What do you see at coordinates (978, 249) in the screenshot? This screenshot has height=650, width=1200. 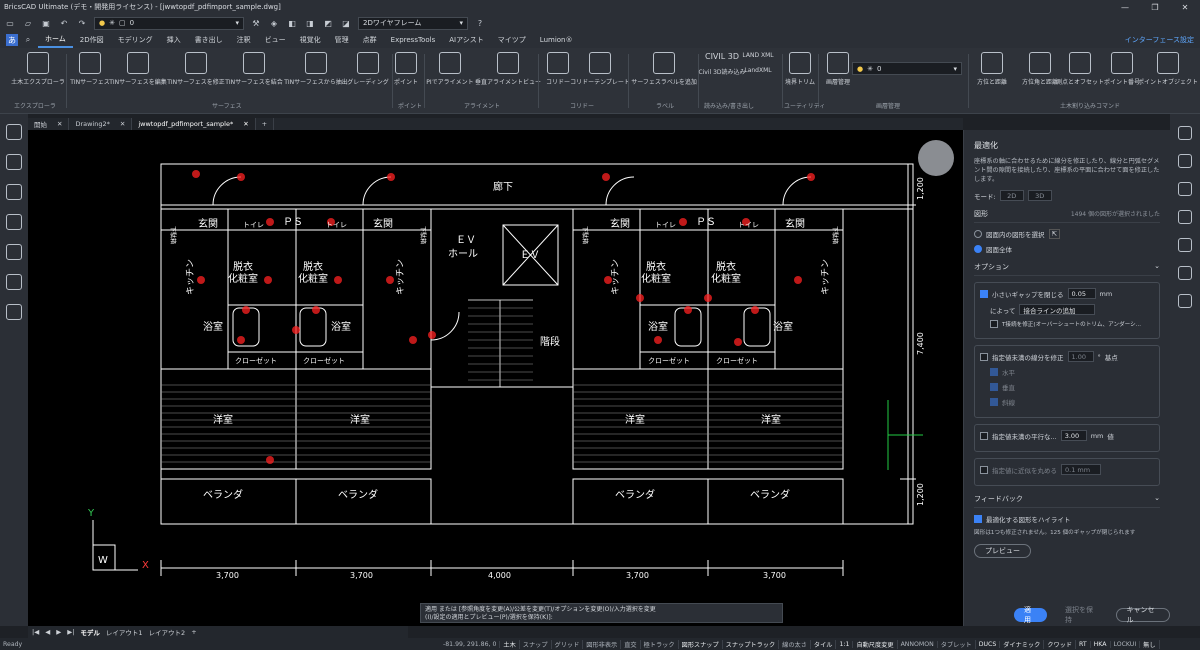 I see `radio-all` at bounding box center [978, 249].